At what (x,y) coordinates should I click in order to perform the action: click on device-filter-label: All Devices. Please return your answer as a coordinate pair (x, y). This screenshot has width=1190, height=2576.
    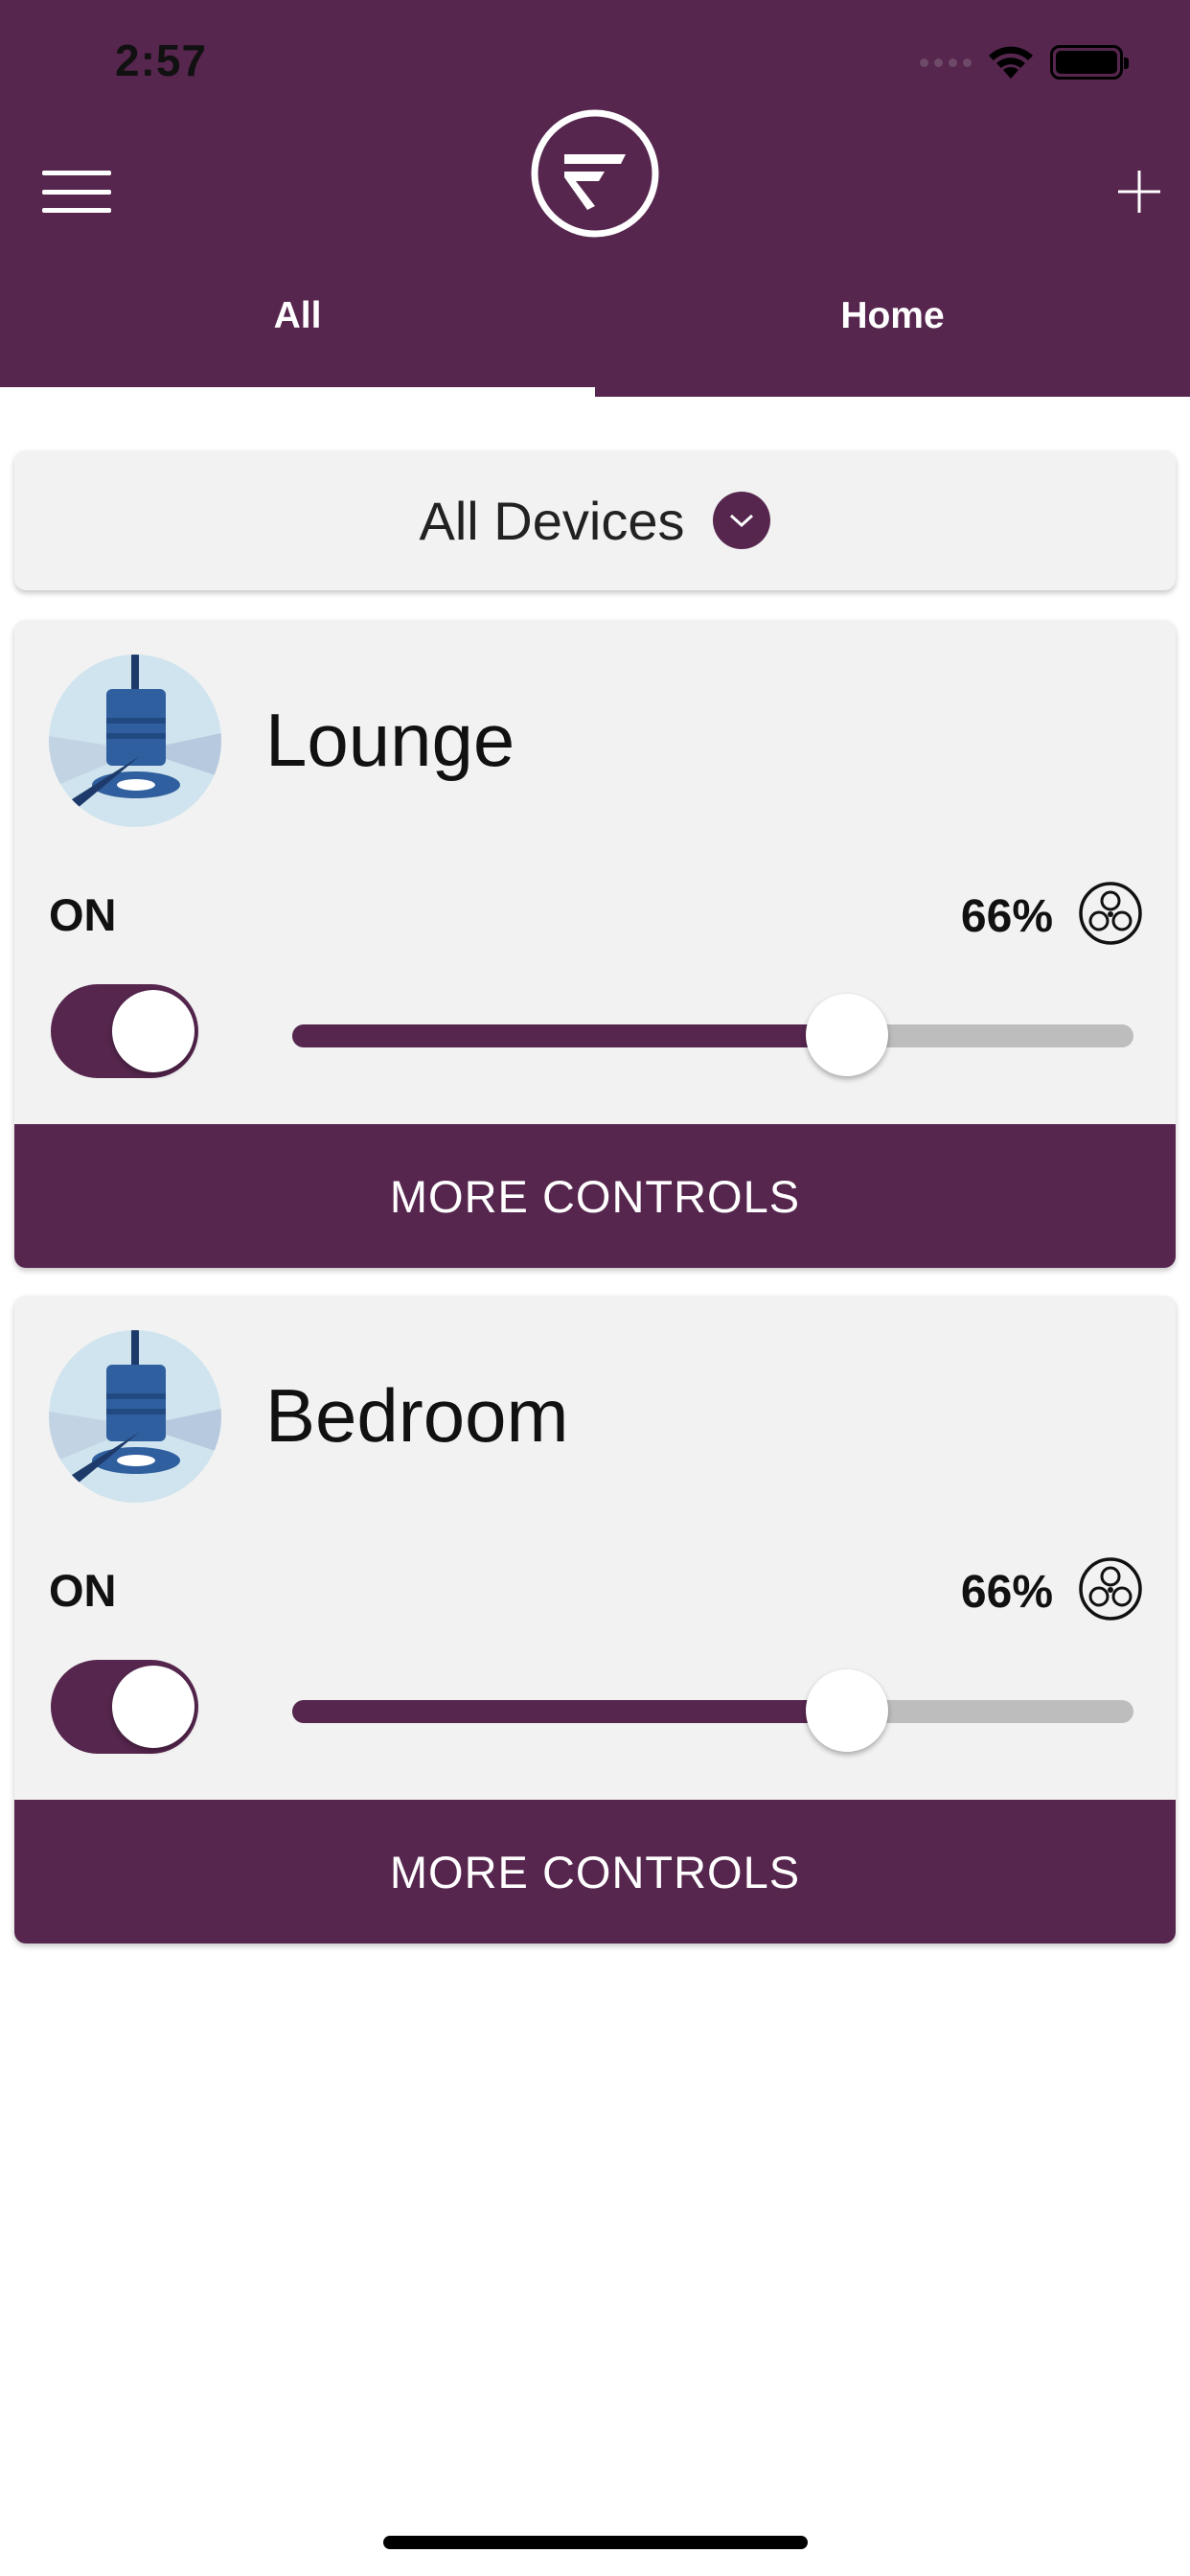
    Looking at the image, I should click on (552, 520).